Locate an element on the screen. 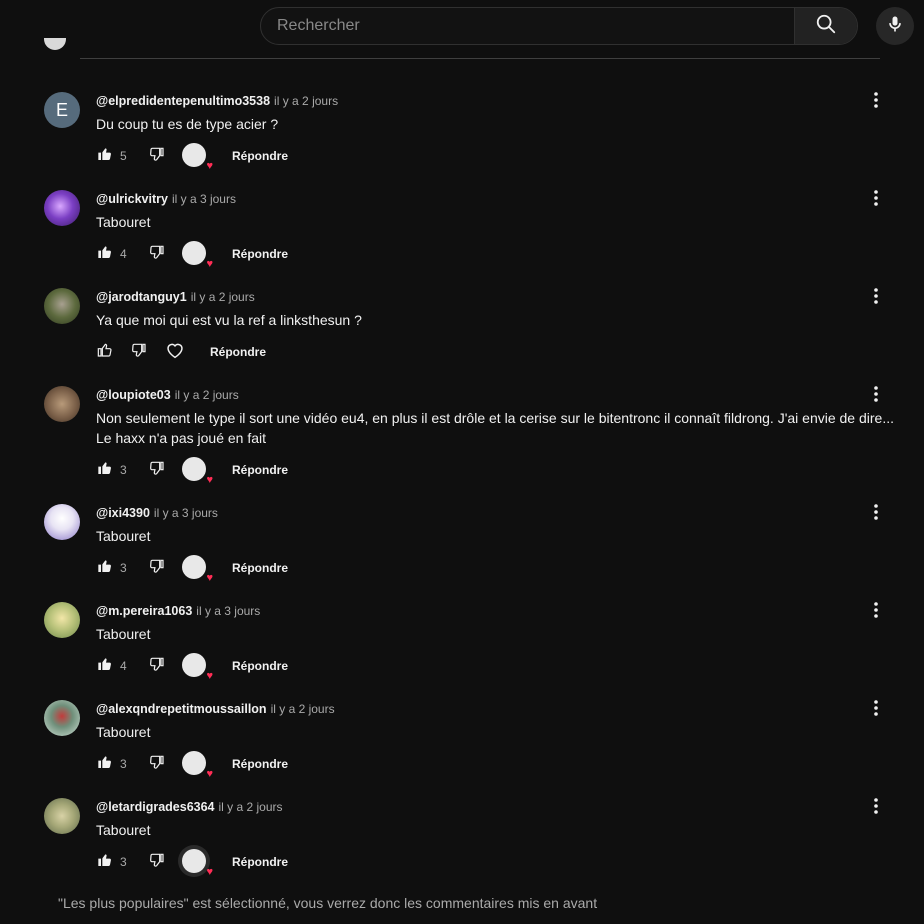  search-input is located at coordinates (527, 26).